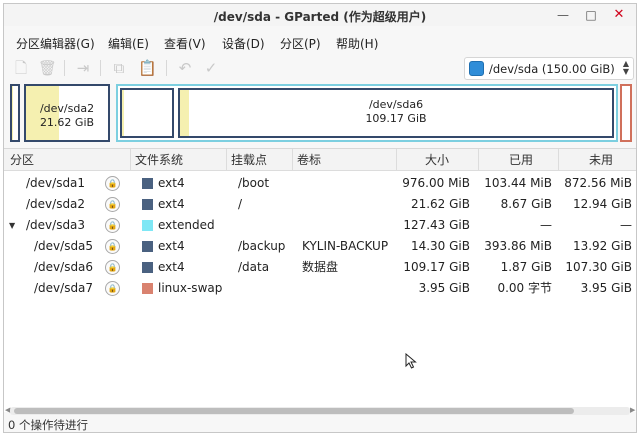  Describe the element at coordinates (591, 15) in the screenshot. I see `maximize-button: □` at that location.